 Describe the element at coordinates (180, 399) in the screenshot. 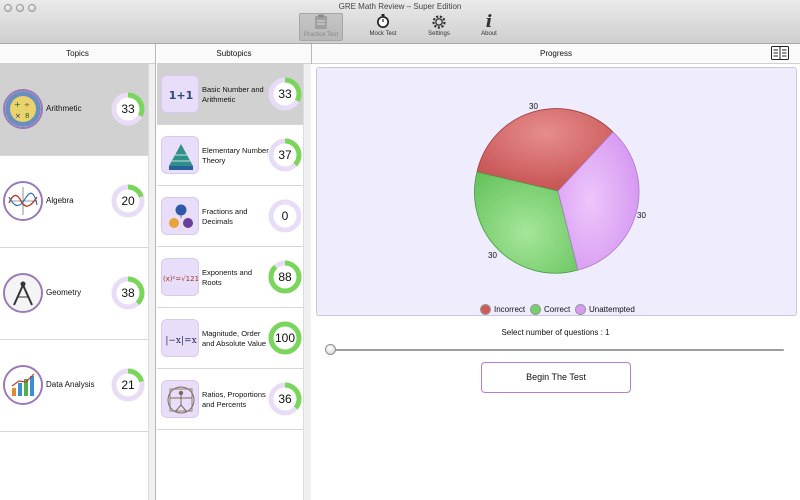

I see `vitruvian-man-icon` at that location.